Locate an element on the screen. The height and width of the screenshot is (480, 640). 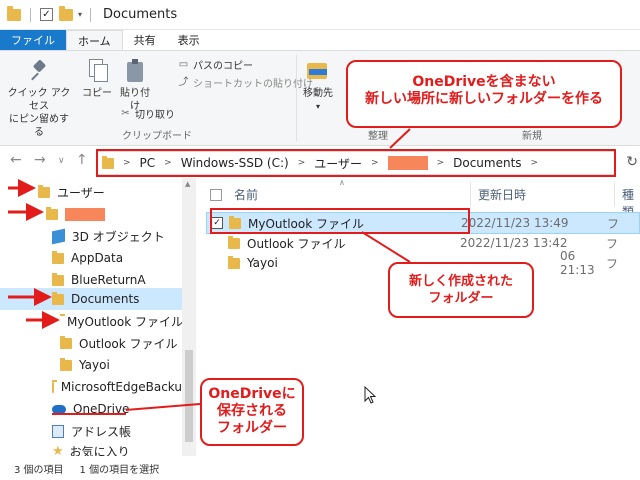
paste-shortcut-label: ショートカットの貼り付け is located at coordinates (253, 84).